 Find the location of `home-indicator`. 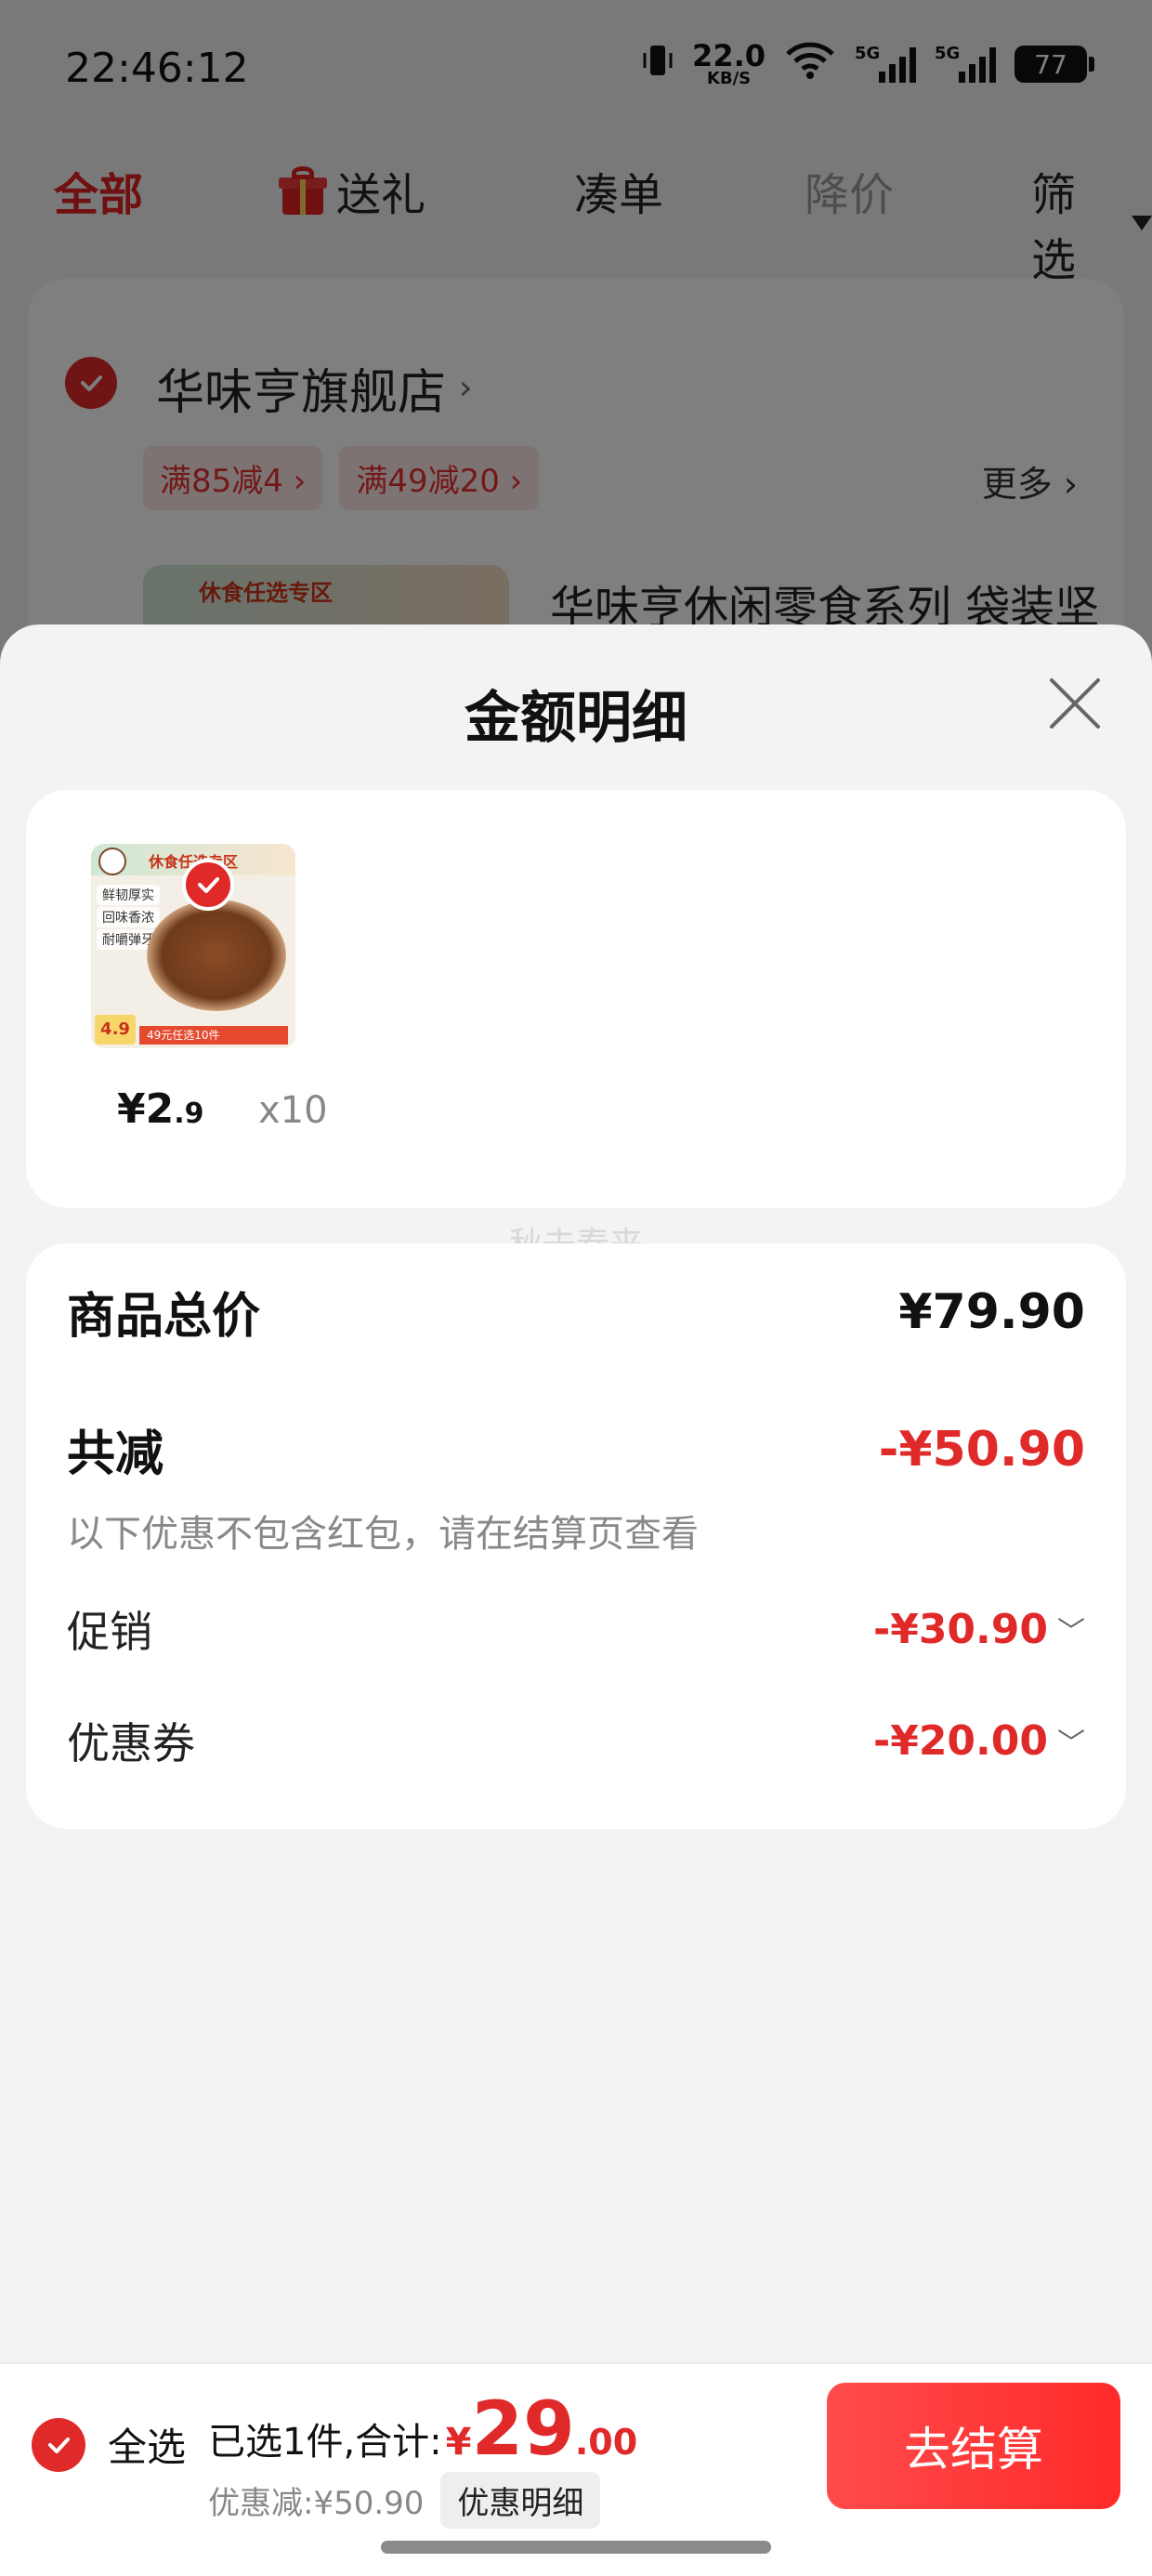

home-indicator is located at coordinates (576, 2547).